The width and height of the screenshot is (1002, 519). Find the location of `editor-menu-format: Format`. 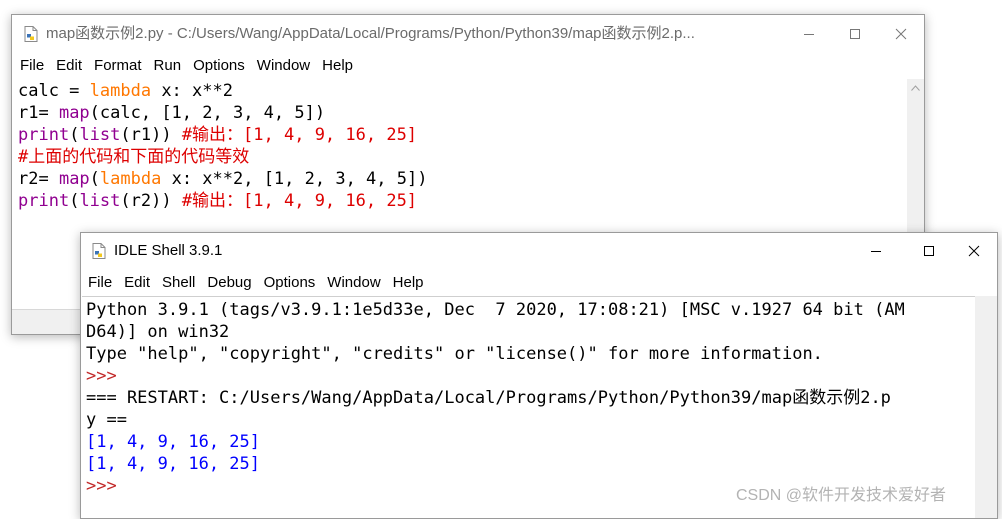

editor-menu-format: Format is located at coordinates (118, 66).